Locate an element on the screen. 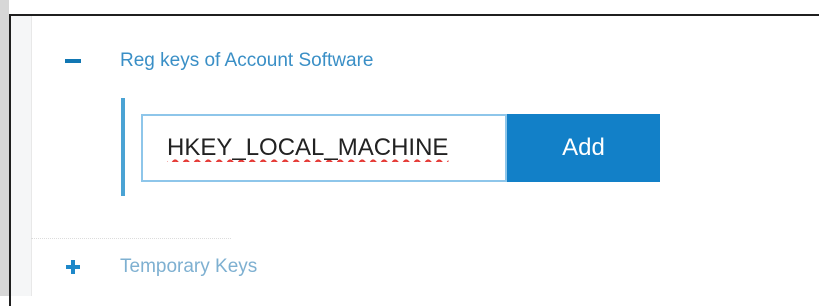 This screenshot has height=306, width=819. add-button: Add is located at coordinates (583, 148).